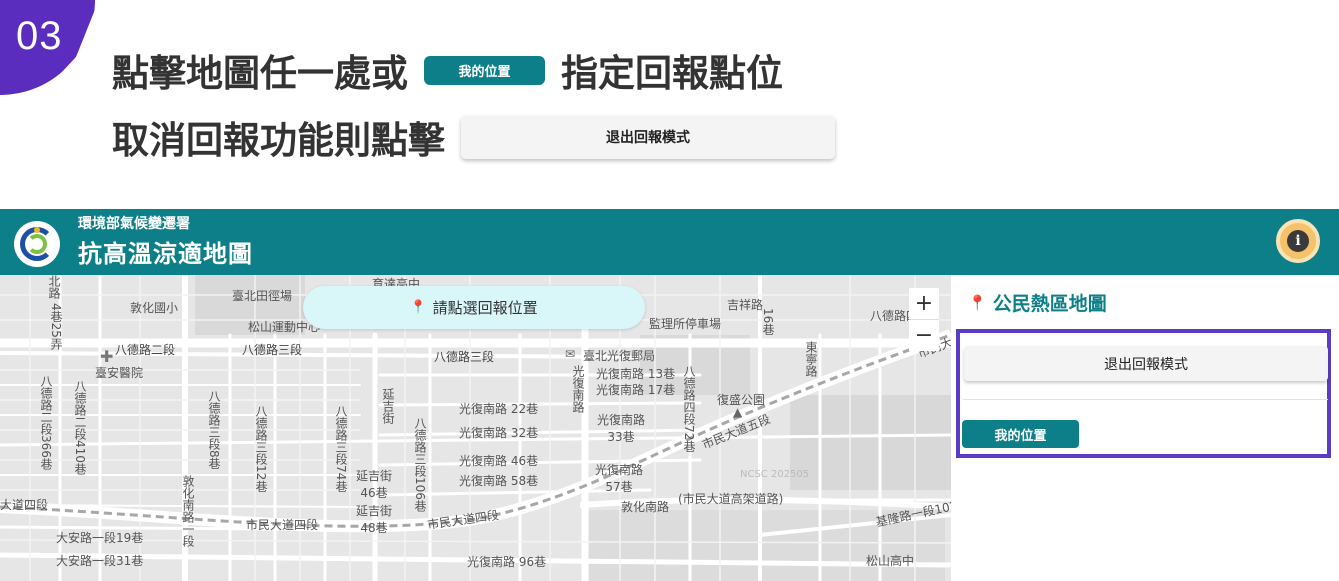 This screenshot has width=1339, height=581. I want to click on map-label: 大道四段, so click(24, 505).